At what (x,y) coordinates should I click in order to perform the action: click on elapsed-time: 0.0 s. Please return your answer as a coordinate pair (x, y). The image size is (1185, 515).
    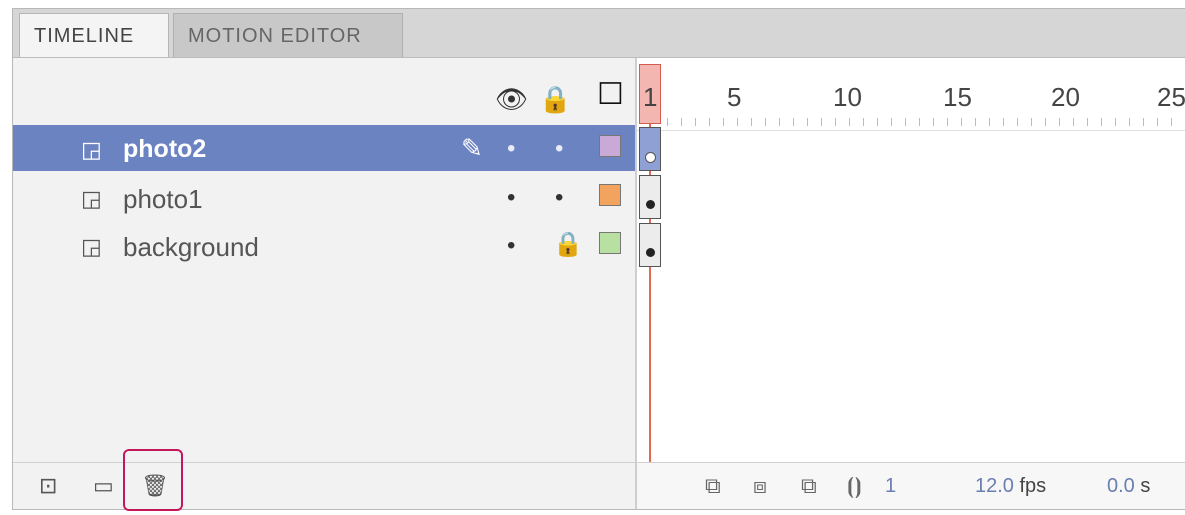
    Looking at the image, I should click on (1128, 486).